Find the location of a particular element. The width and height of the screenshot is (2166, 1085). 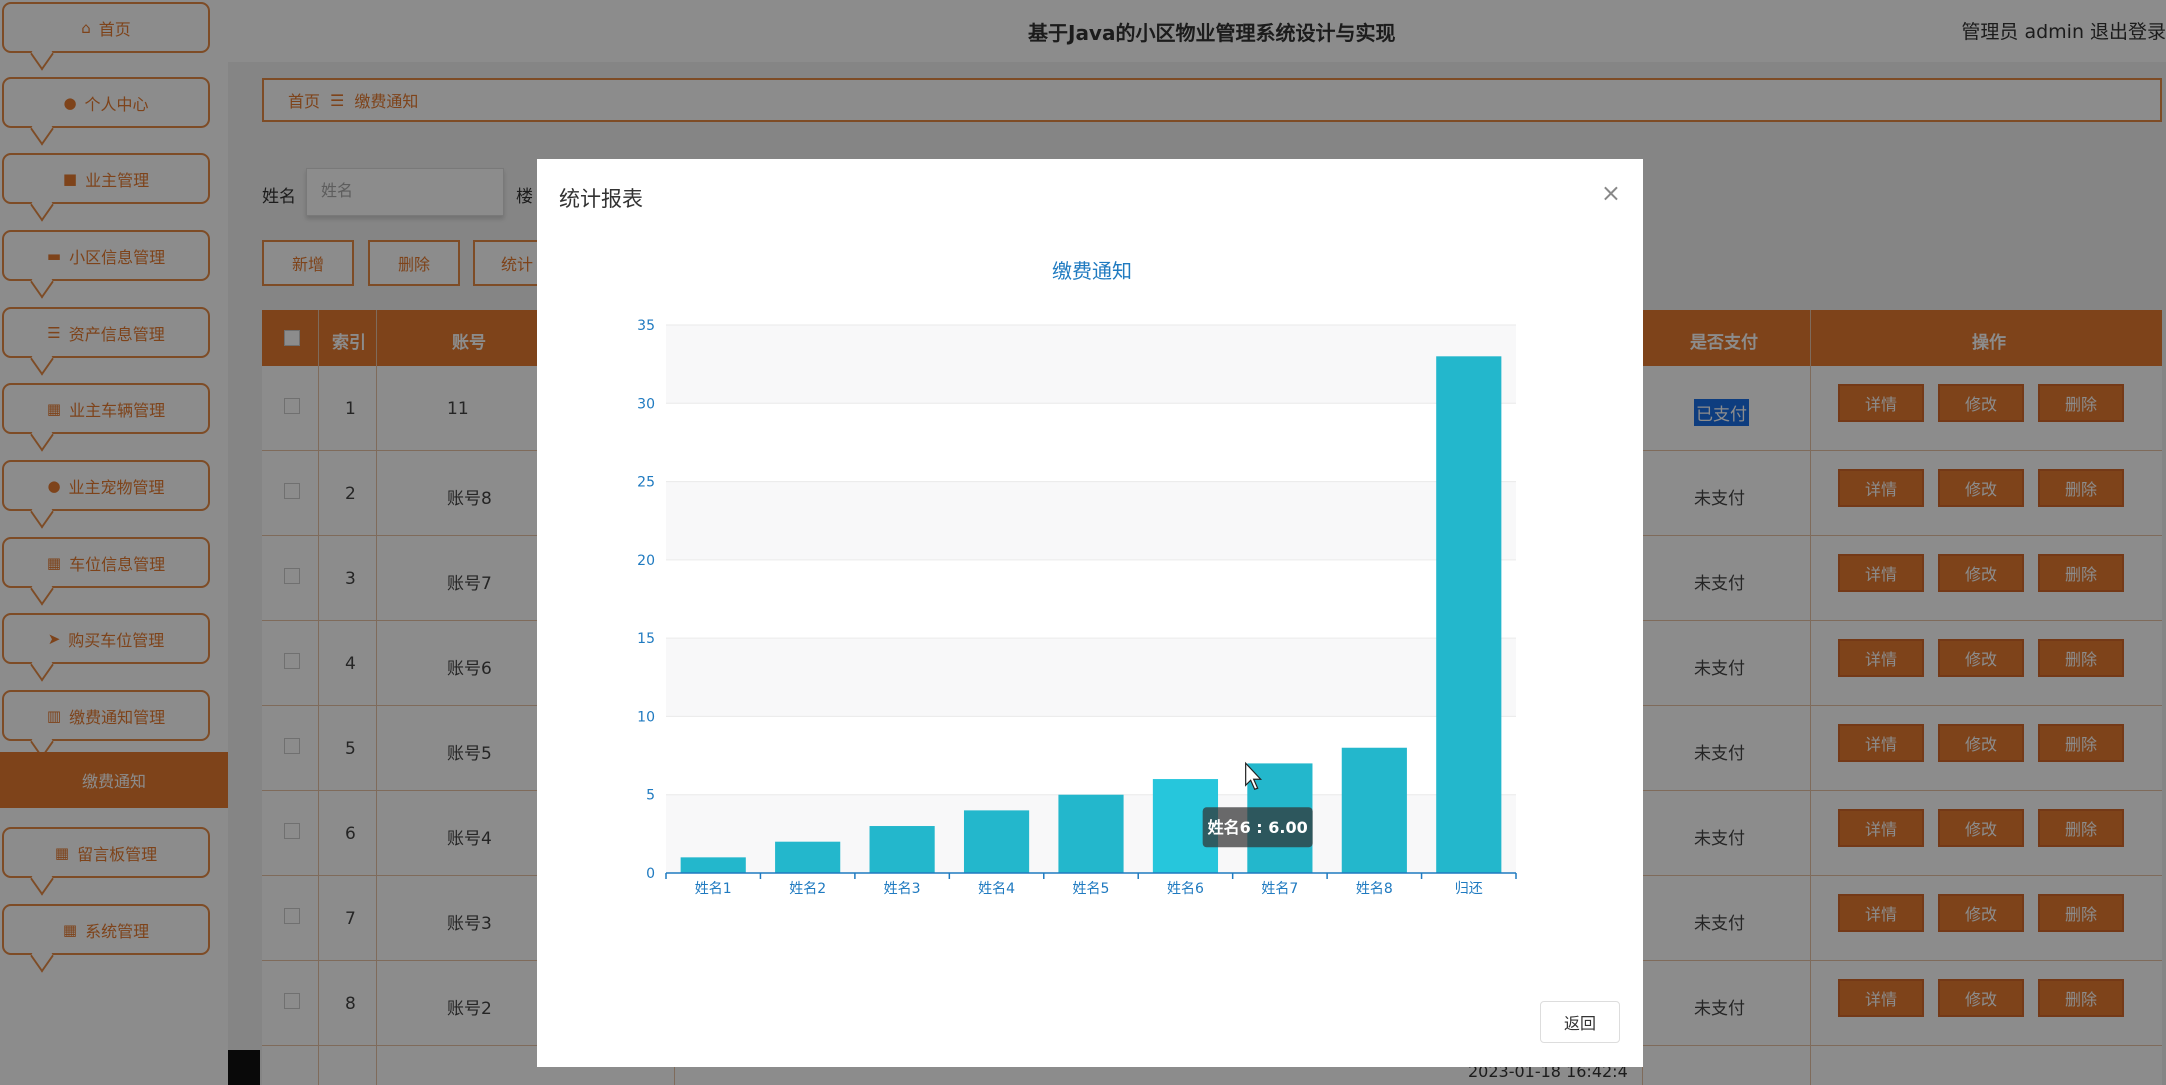

bar-姓名2 is located at coordinates (808, 857).